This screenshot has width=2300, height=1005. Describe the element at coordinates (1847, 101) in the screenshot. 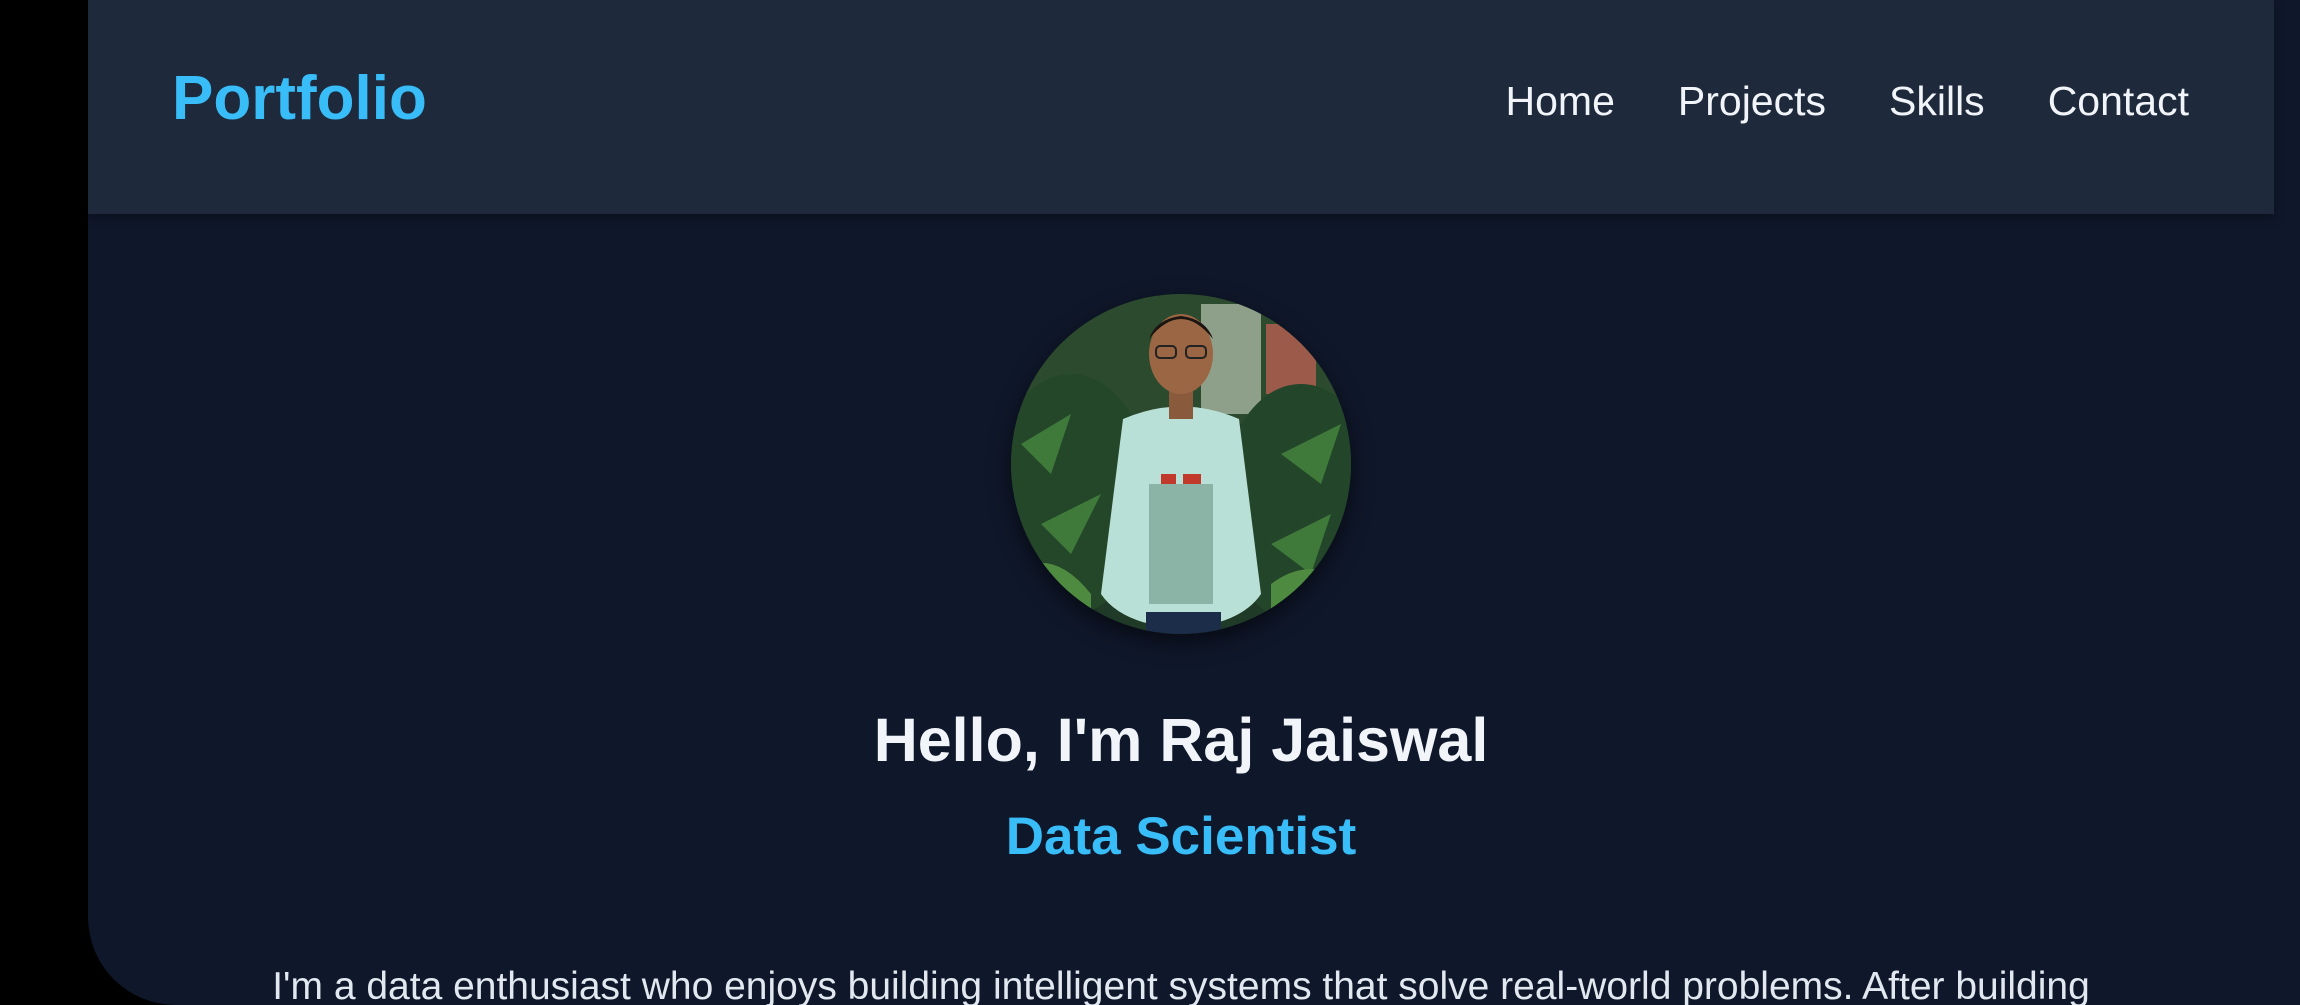

I see `nav-links: Home Projects Skills Contact` at that location.